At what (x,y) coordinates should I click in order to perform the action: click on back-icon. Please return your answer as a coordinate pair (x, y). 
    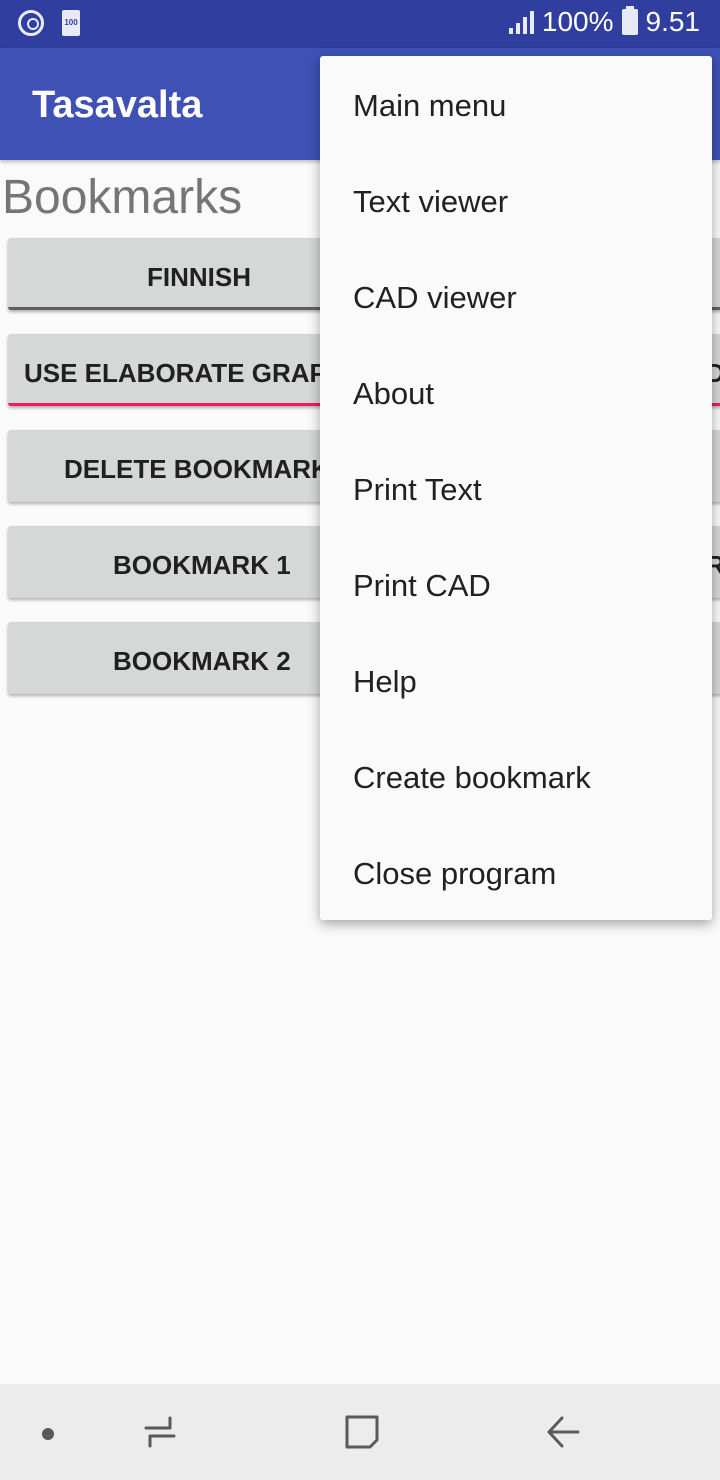
    Looking at the image, I should click on (564, 1432).